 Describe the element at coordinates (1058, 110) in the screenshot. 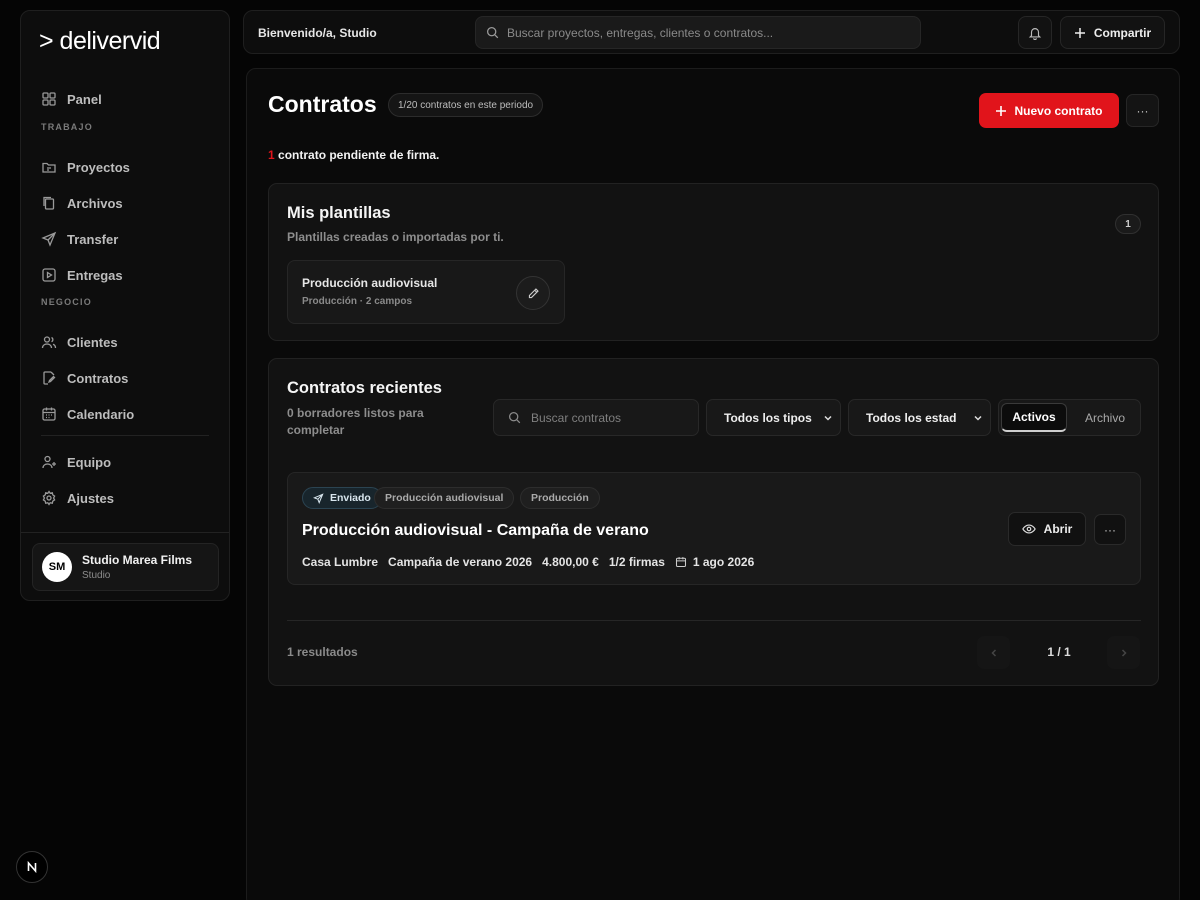

I see `new-contract-label: Nuevo contrato` at that location.